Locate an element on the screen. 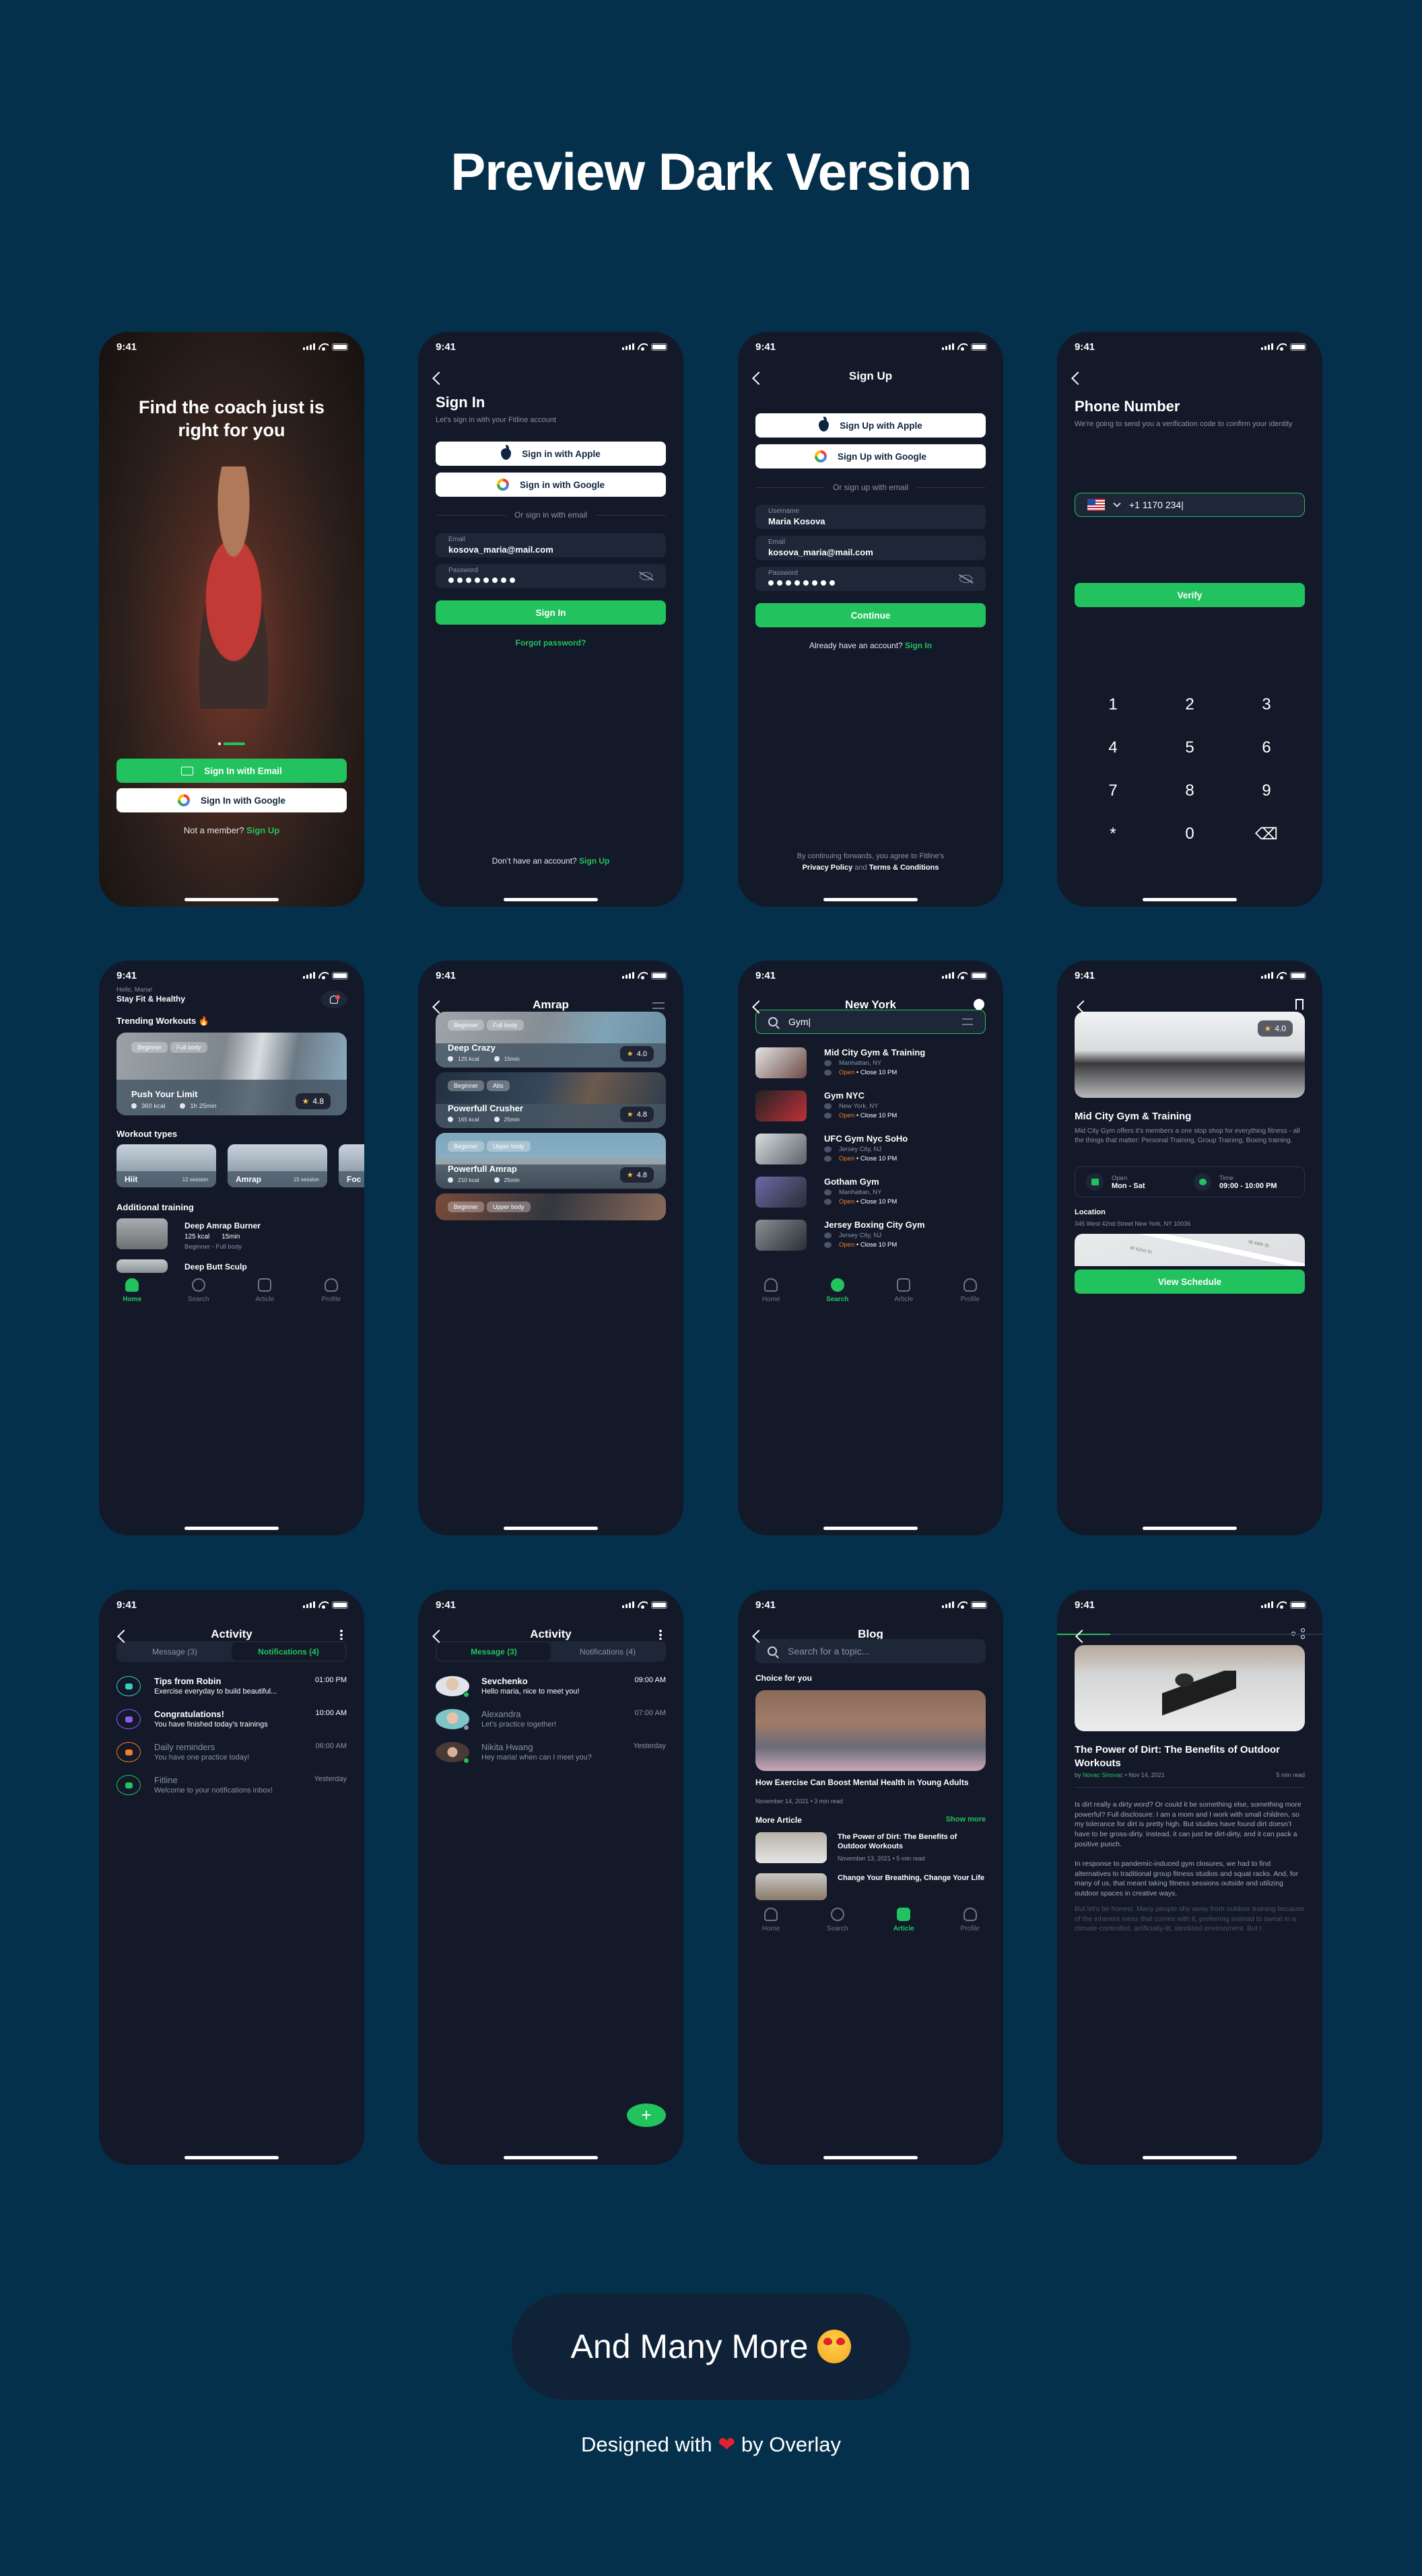 The height and width of the screenshot is (2576, 1422). training-title: Deep Butt Sculp is located at coordinates (216, 1267).